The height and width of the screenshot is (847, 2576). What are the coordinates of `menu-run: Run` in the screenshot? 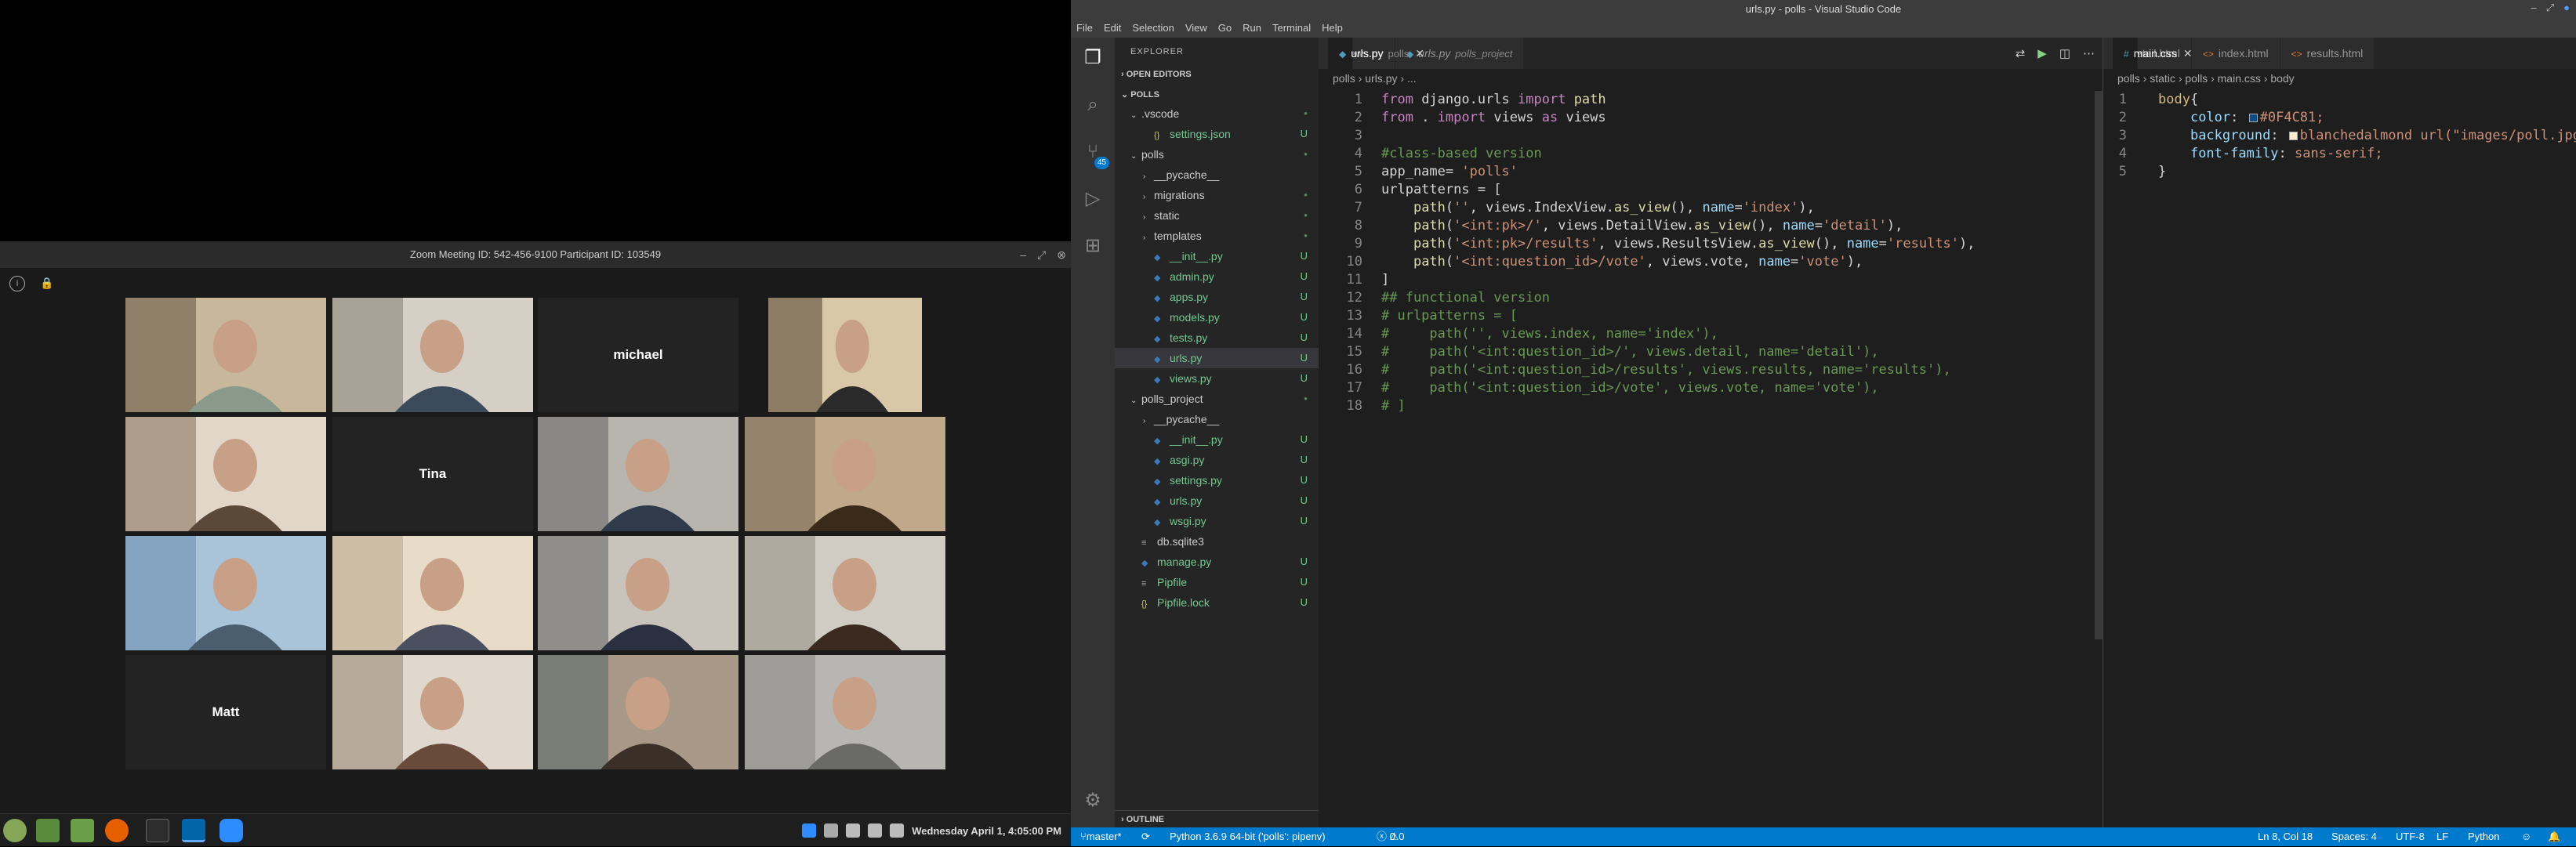 It's located at (1252, 29).